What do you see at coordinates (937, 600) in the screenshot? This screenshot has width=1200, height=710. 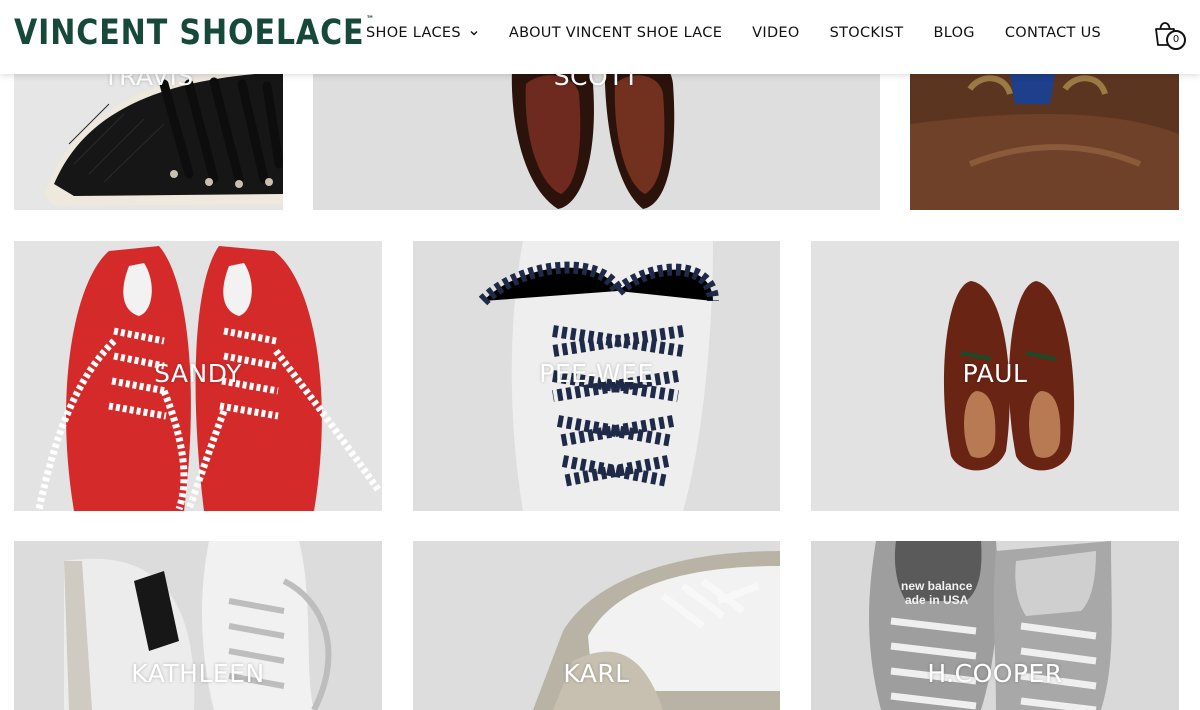 I see `shoe-tongue-text-2: ade in USA` at bounding box center [937, 600].